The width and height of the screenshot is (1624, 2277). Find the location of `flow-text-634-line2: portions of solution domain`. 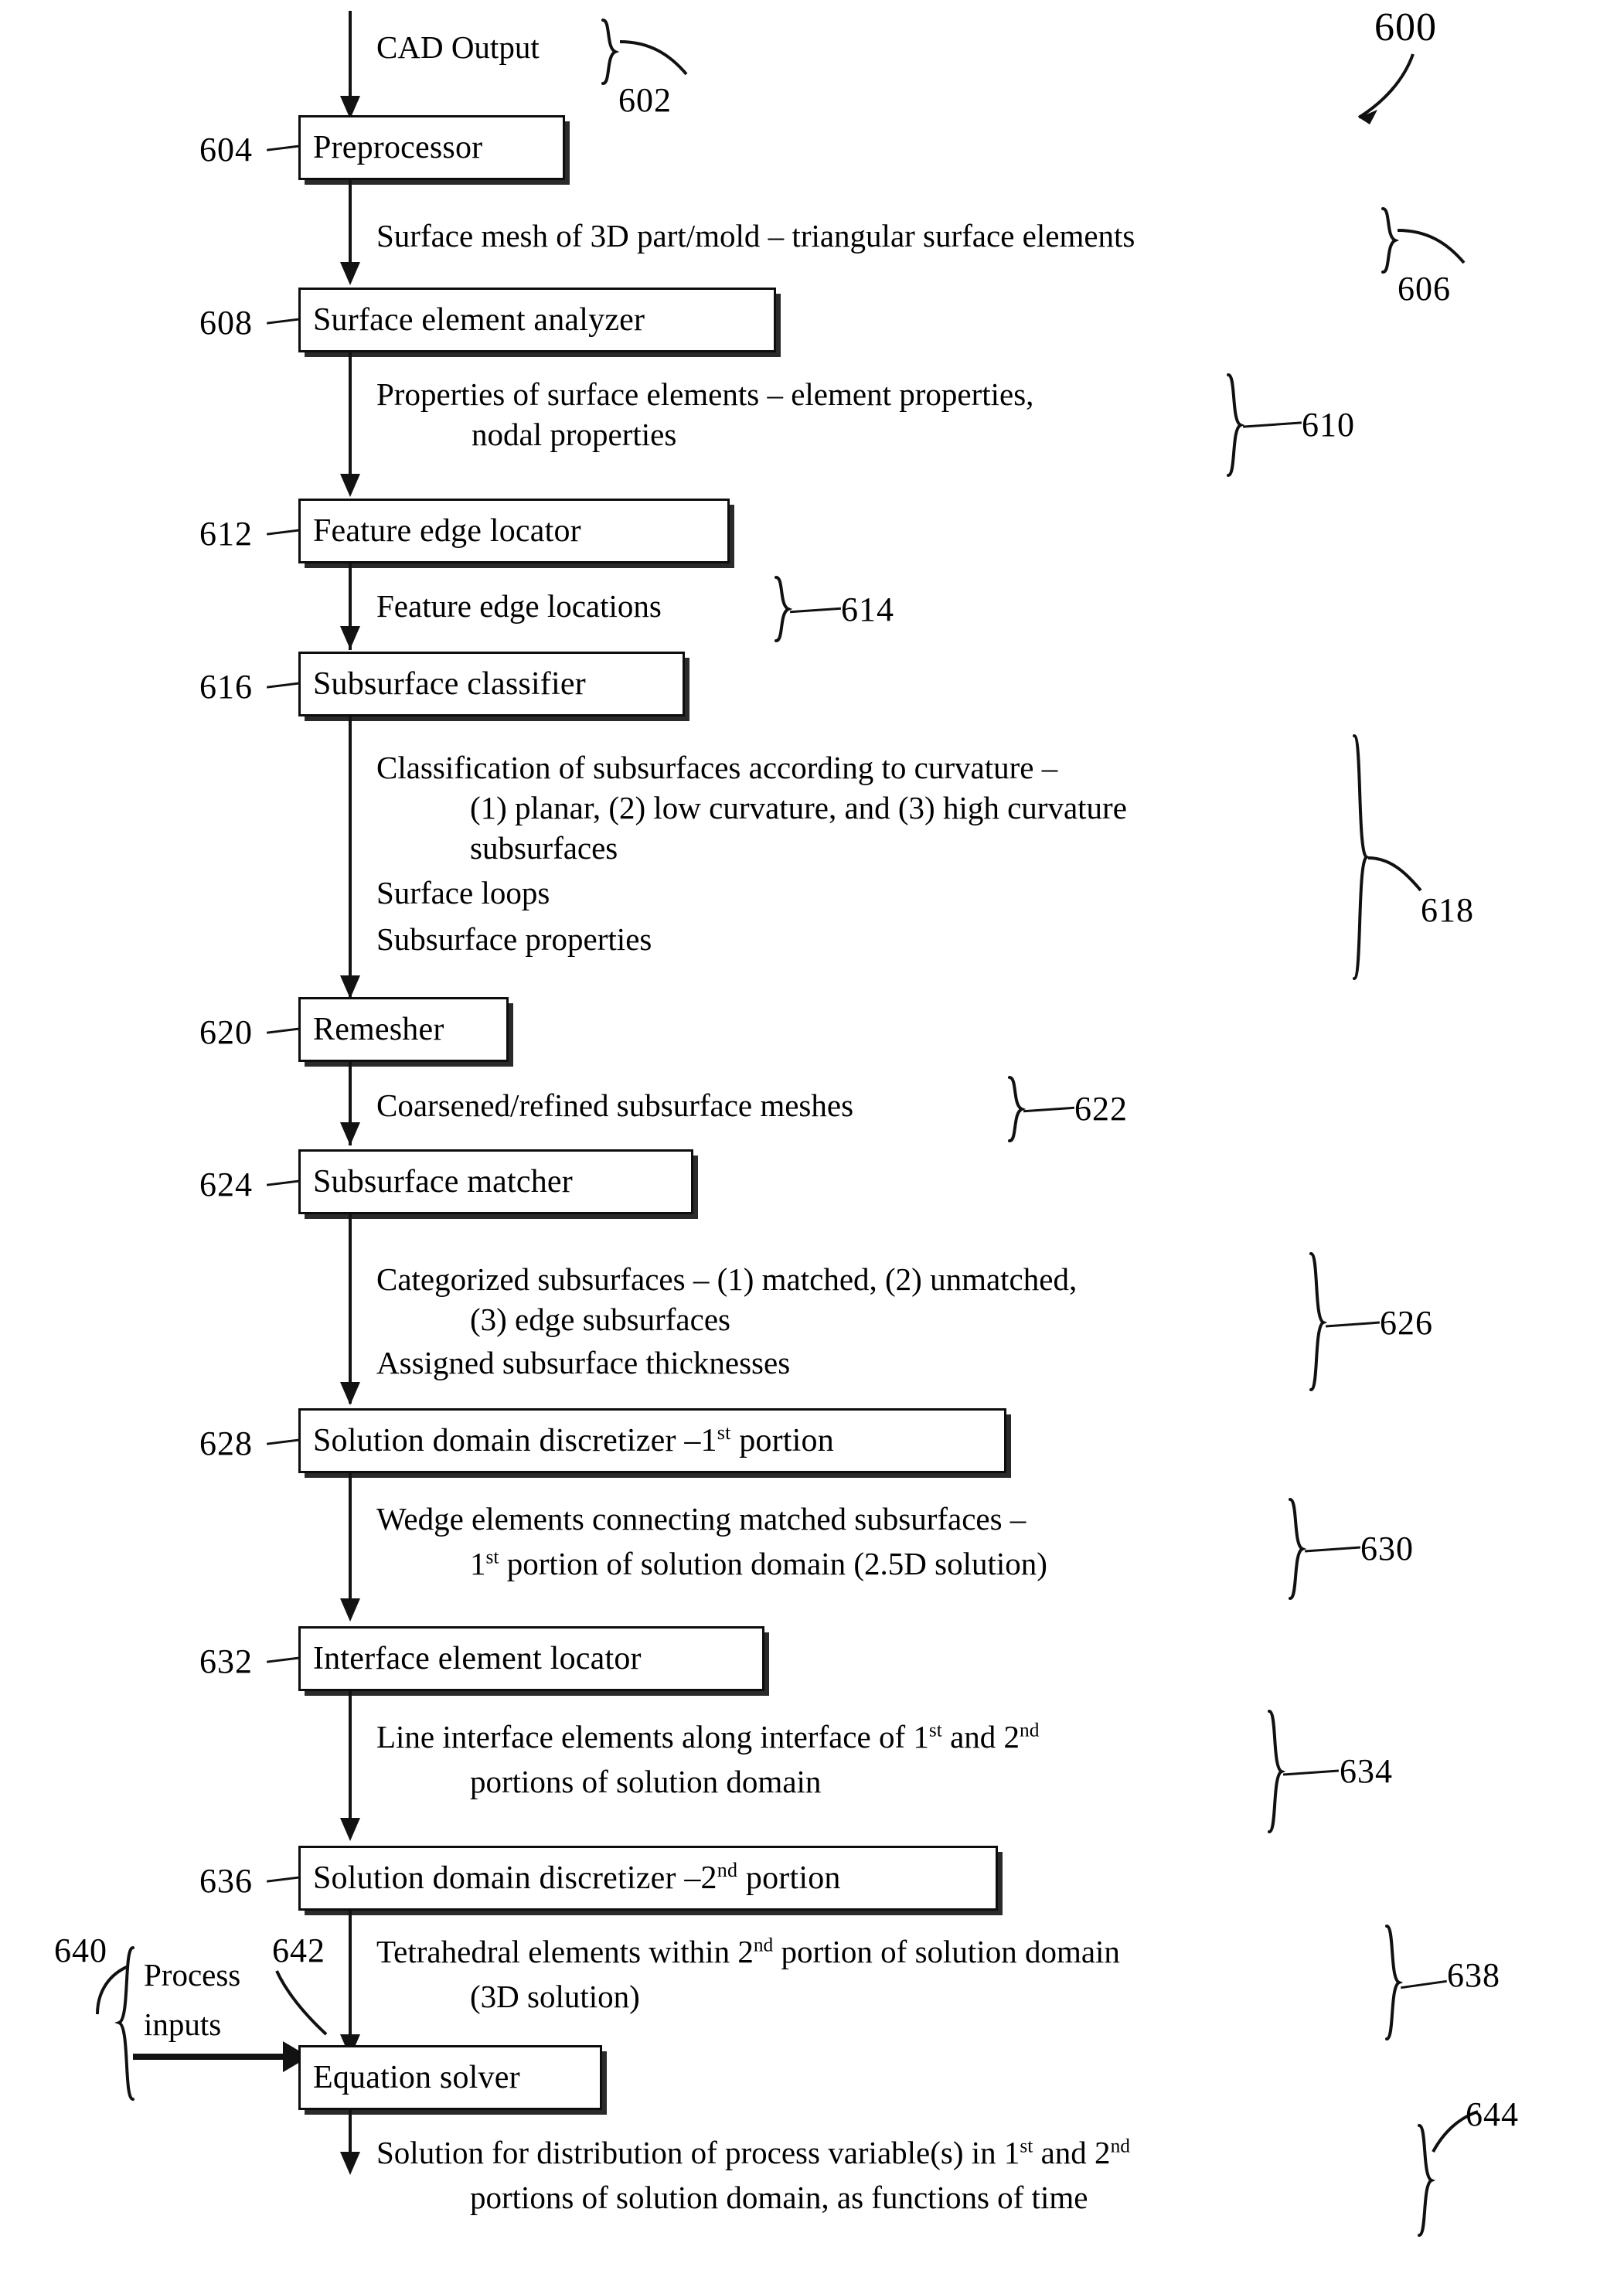

flow-text-634-line2: portions of solution domain is located at coordinates (646, 1781).